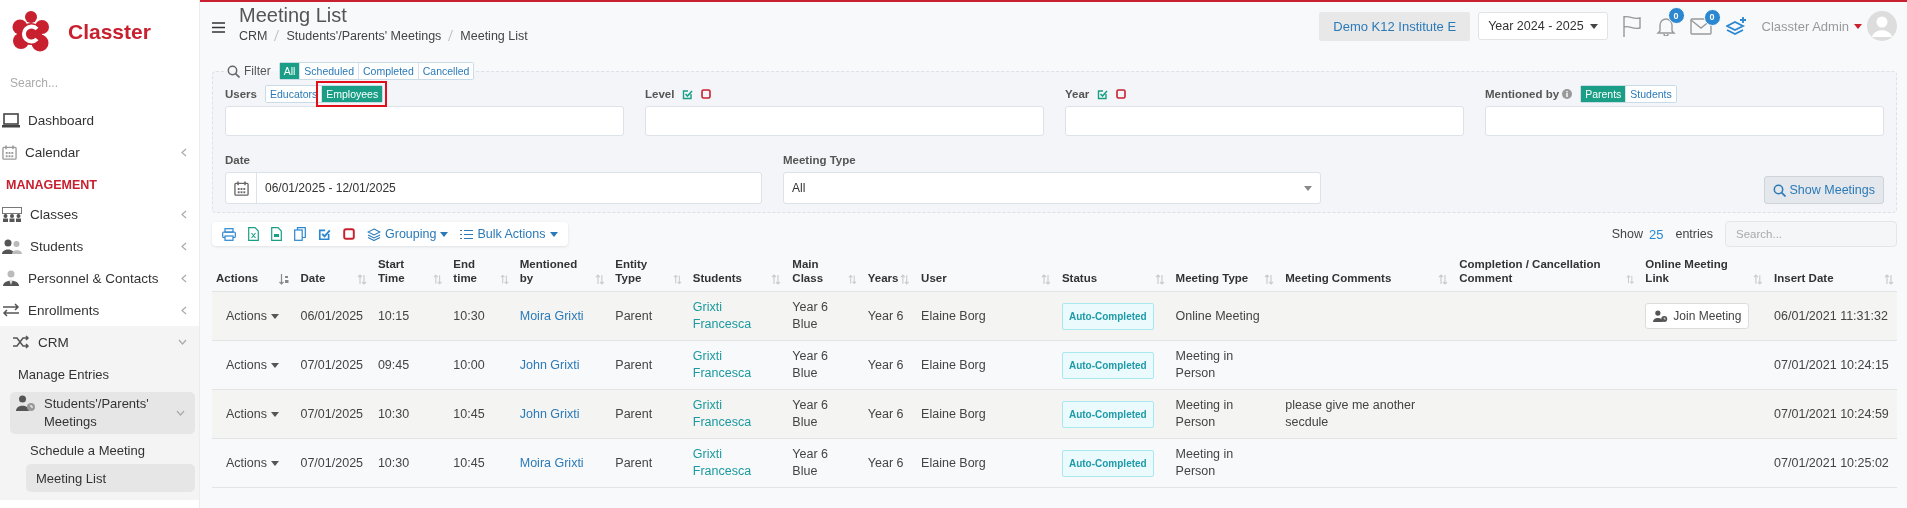  What do you see at coordinates (1212, 278) in the screenshot?
I see `column-header: Meeting Type` at bounding box center [1212, 278].